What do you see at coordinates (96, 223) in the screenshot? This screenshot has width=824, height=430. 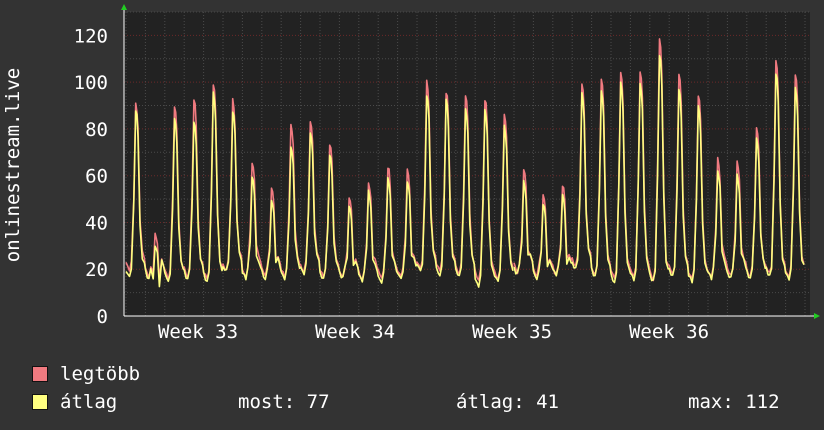 I see `y-tick-label: 40` at bounding box center [96, 223].